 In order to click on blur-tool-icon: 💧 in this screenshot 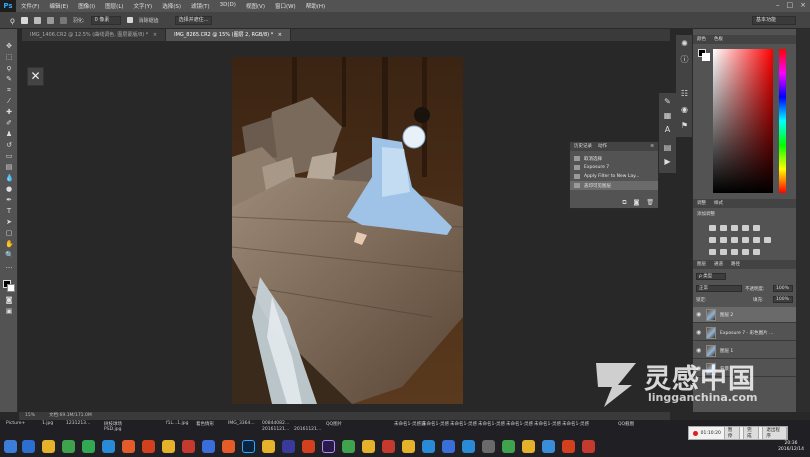, I will do `click(9, 178)`.